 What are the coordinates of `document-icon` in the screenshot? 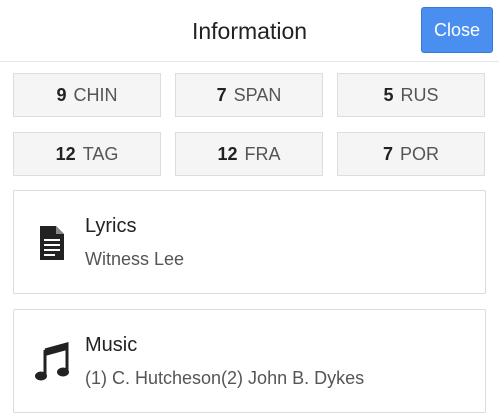 It's located at (52, 243).